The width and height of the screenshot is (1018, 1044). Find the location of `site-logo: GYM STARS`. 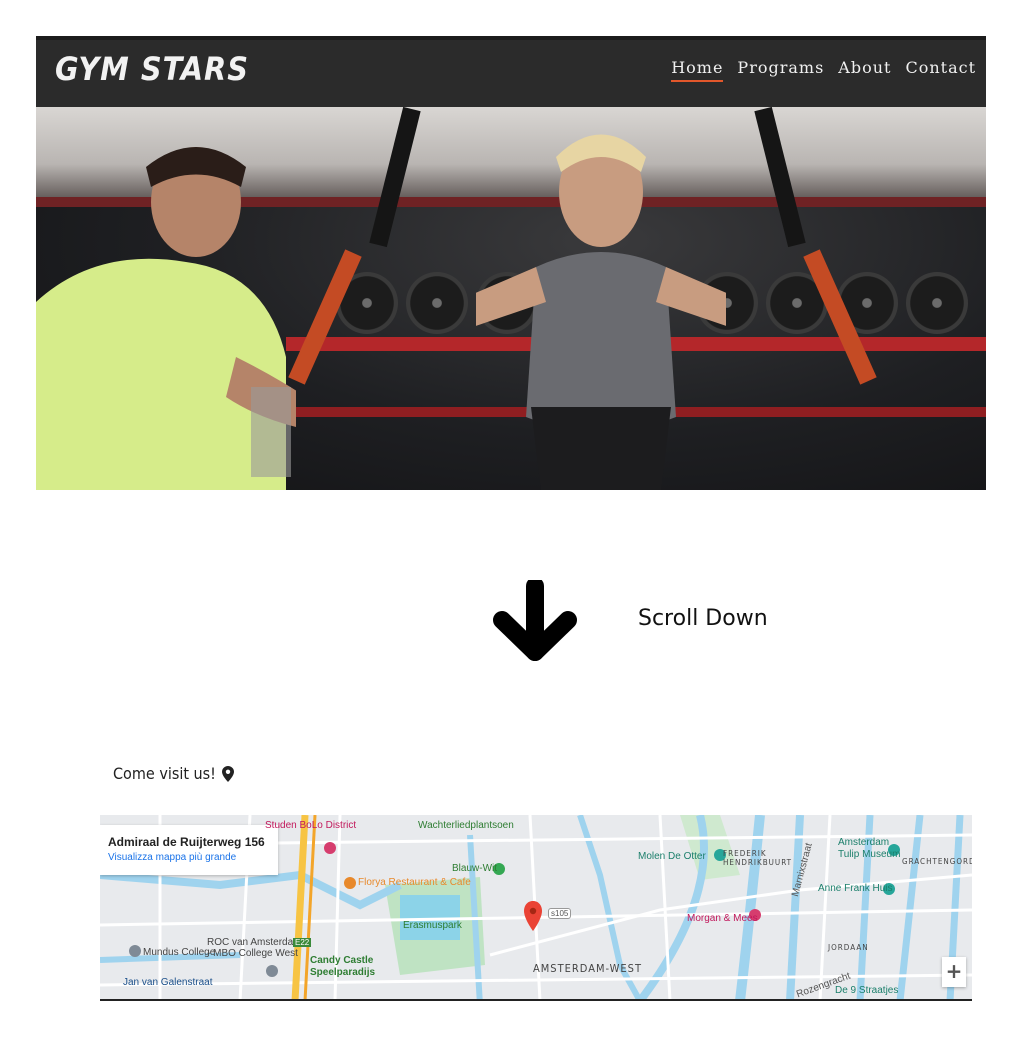

site-logo: GYM STARS is located at coordinates (152, 69).